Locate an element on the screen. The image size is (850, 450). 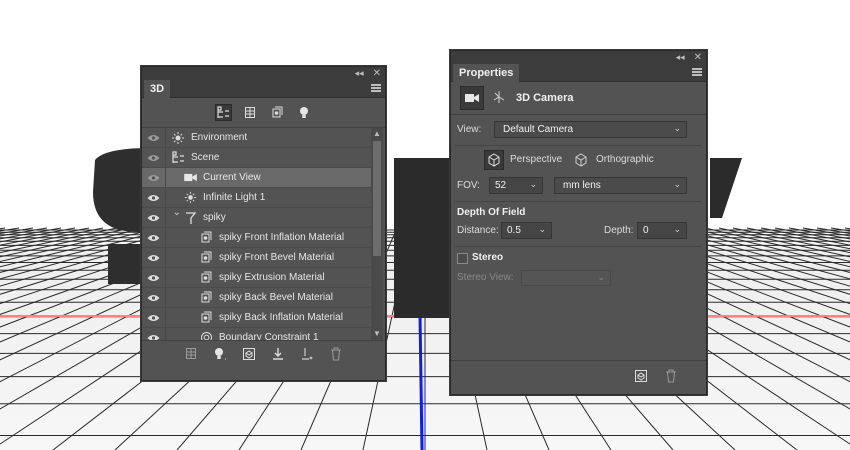
add-light-icon is located at coordinates (220, 353).